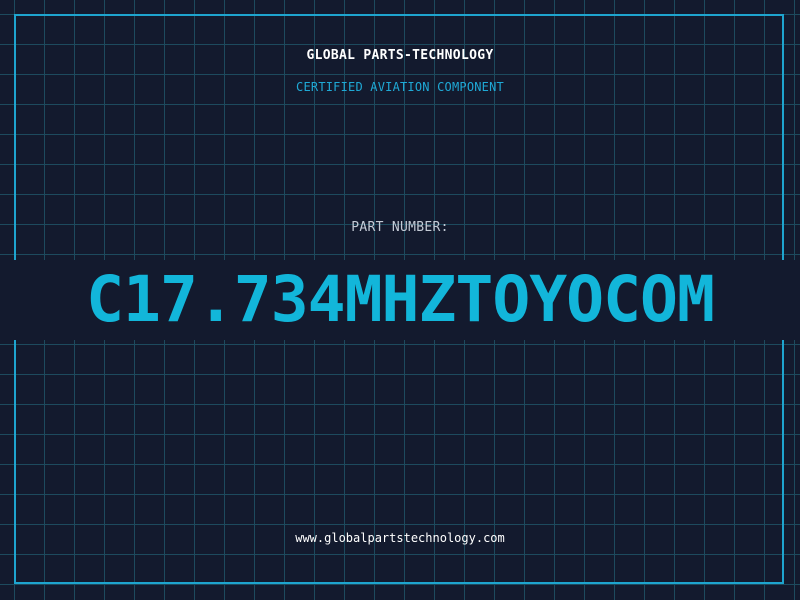 This screenshot has height=600, width=800. I want to click on part-number-value: C17.734MHZTOYOCOM, so click(400, 299).